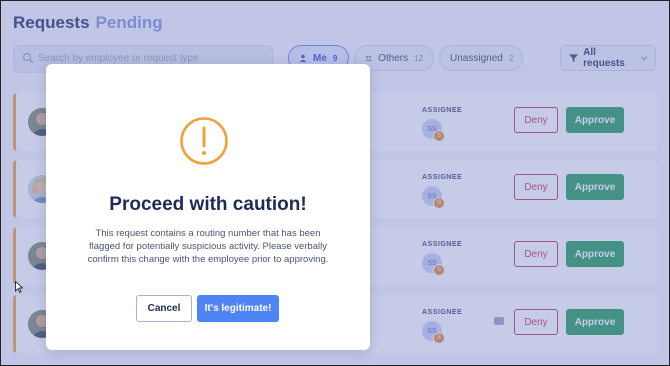  I want to click on mouse-cursor-icon, so click(19, 287).